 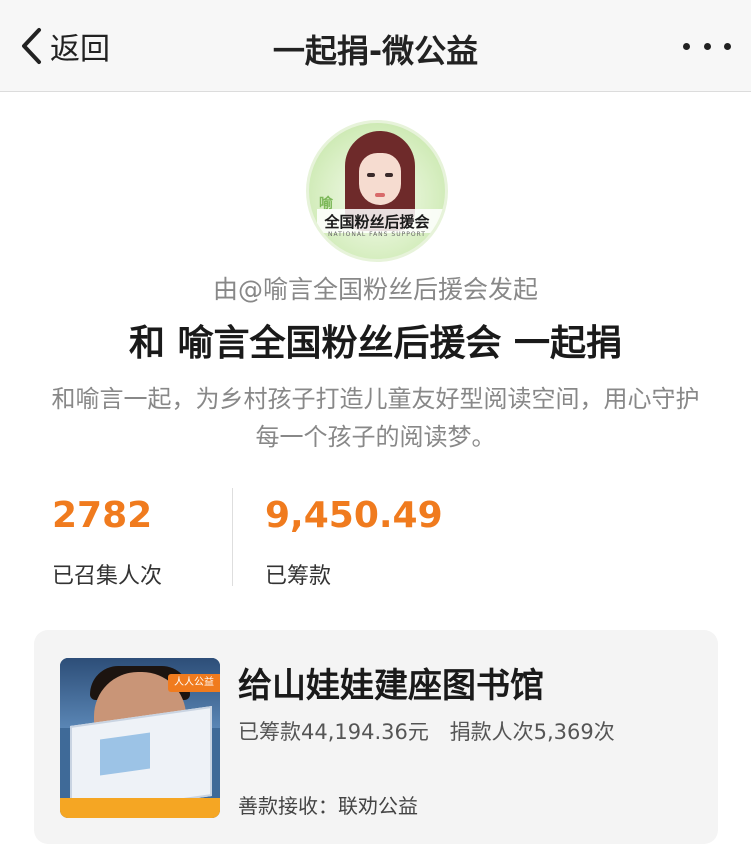 I want to click on top-navbar: 返回 一起捐-微公益, so click(x=375, y=46).